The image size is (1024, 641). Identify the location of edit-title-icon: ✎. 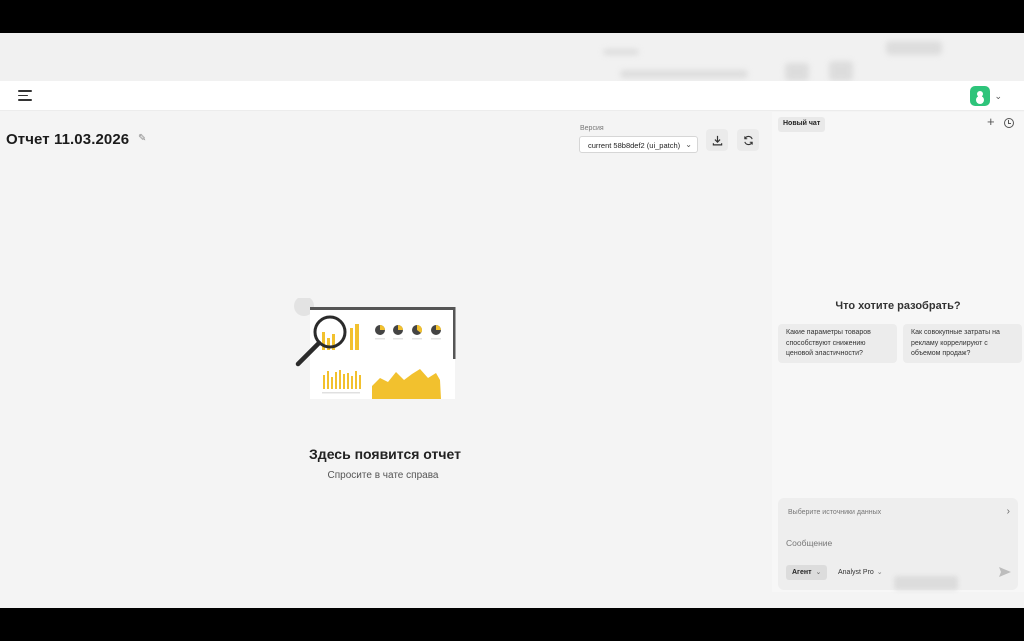
(143, 139).